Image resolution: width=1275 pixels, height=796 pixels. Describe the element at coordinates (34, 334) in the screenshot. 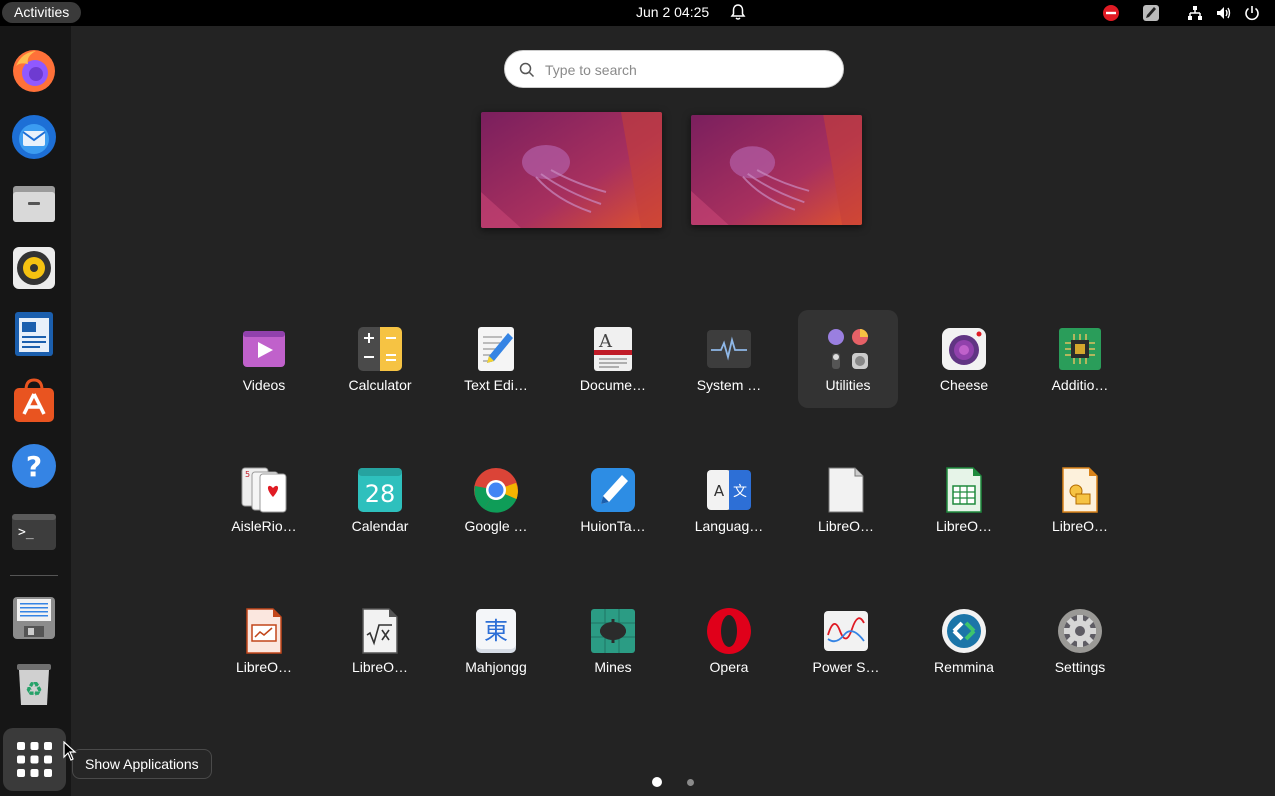

I see `libreoffice-writer-icon` at that location.